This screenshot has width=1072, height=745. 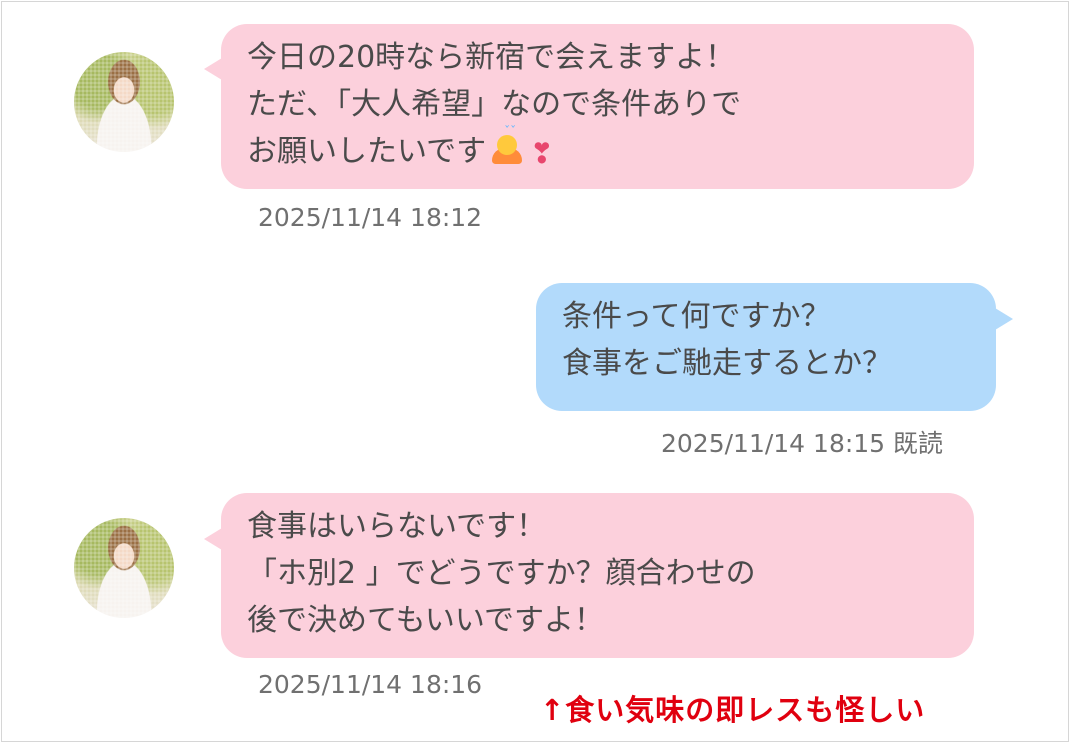 I want to click on heart-exclamation-icon: ❣, so click(x=542, y=153).